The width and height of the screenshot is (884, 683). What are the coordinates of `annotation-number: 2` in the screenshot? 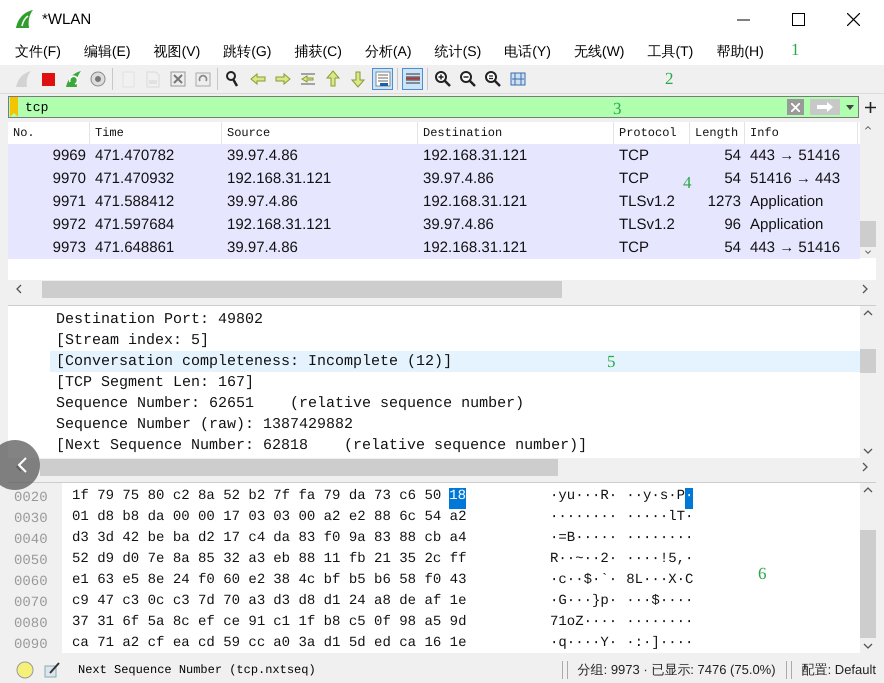 It's located at (669, 79).